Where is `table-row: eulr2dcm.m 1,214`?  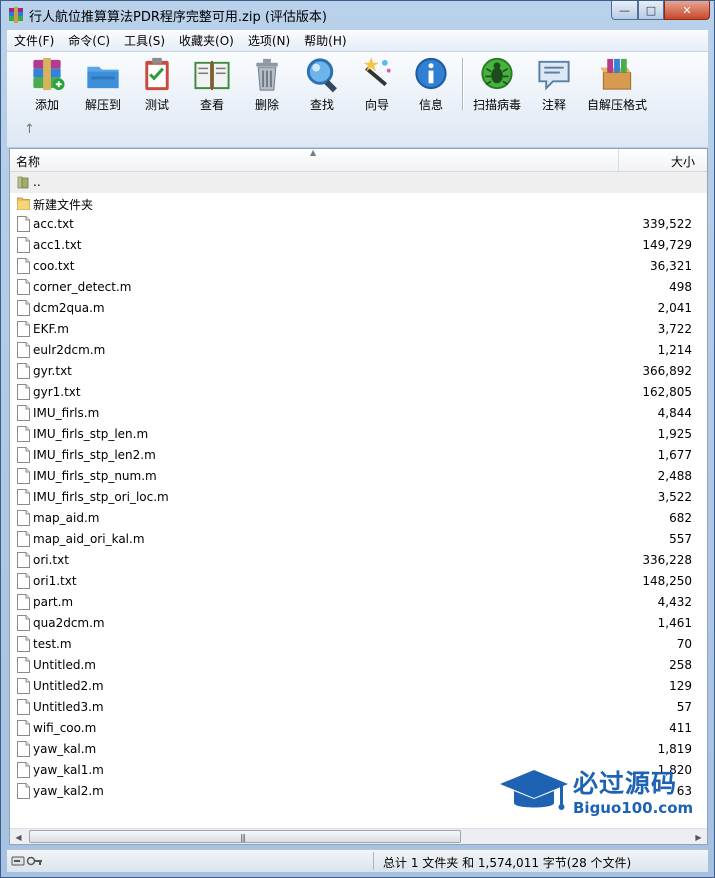 table-row: eulr2dcm.m 1,214 is located at coordinates (358, 350).